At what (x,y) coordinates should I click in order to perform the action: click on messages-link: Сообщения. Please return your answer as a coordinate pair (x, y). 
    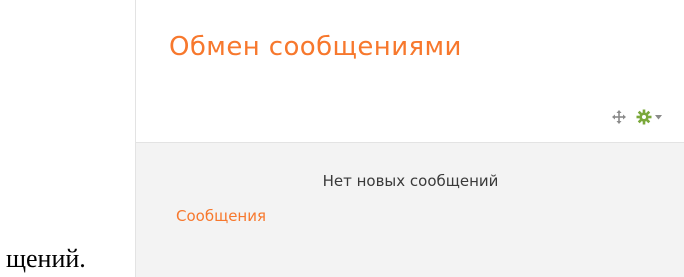
    Looking at the image, I should click on (221, 216).